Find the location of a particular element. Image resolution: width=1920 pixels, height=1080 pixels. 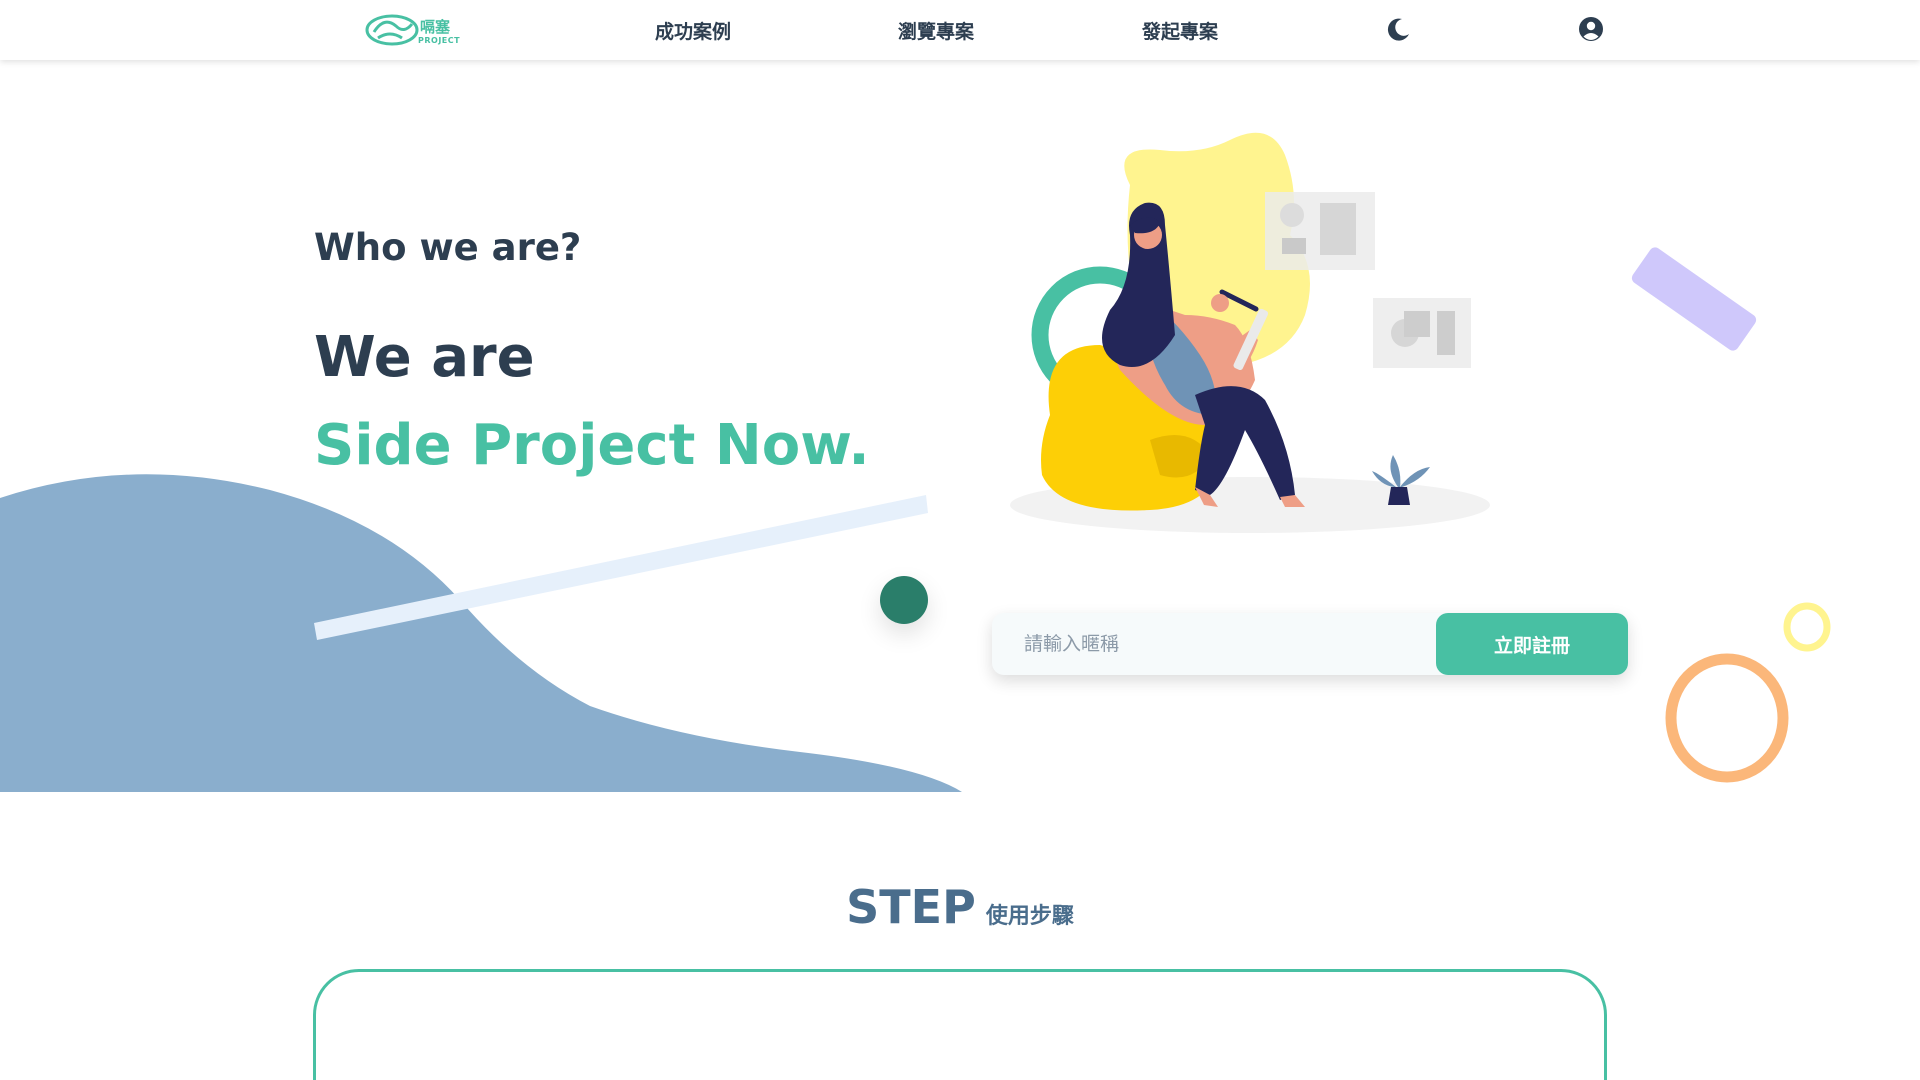

navbar: 嗝塞 PROJECT 成功案例 瀏覽專案 發起專案 is located at coordinates (960, 30).